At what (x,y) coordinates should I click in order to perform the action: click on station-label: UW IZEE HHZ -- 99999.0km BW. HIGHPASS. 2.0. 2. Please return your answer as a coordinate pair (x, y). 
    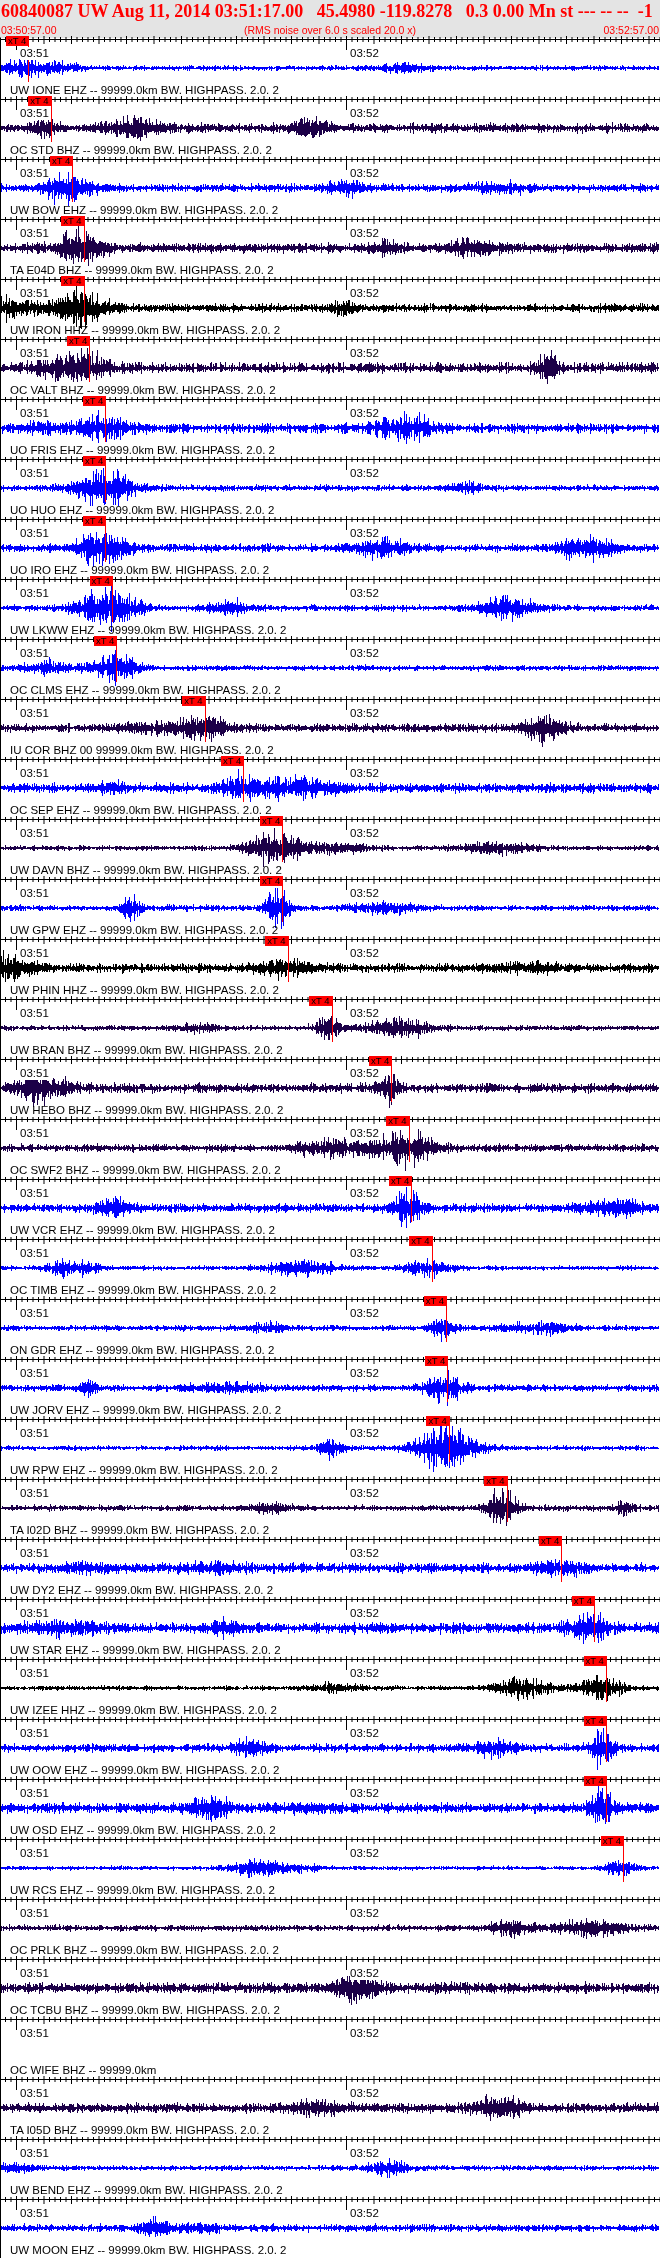
    Looking at the image, I should click on (143, 1710).